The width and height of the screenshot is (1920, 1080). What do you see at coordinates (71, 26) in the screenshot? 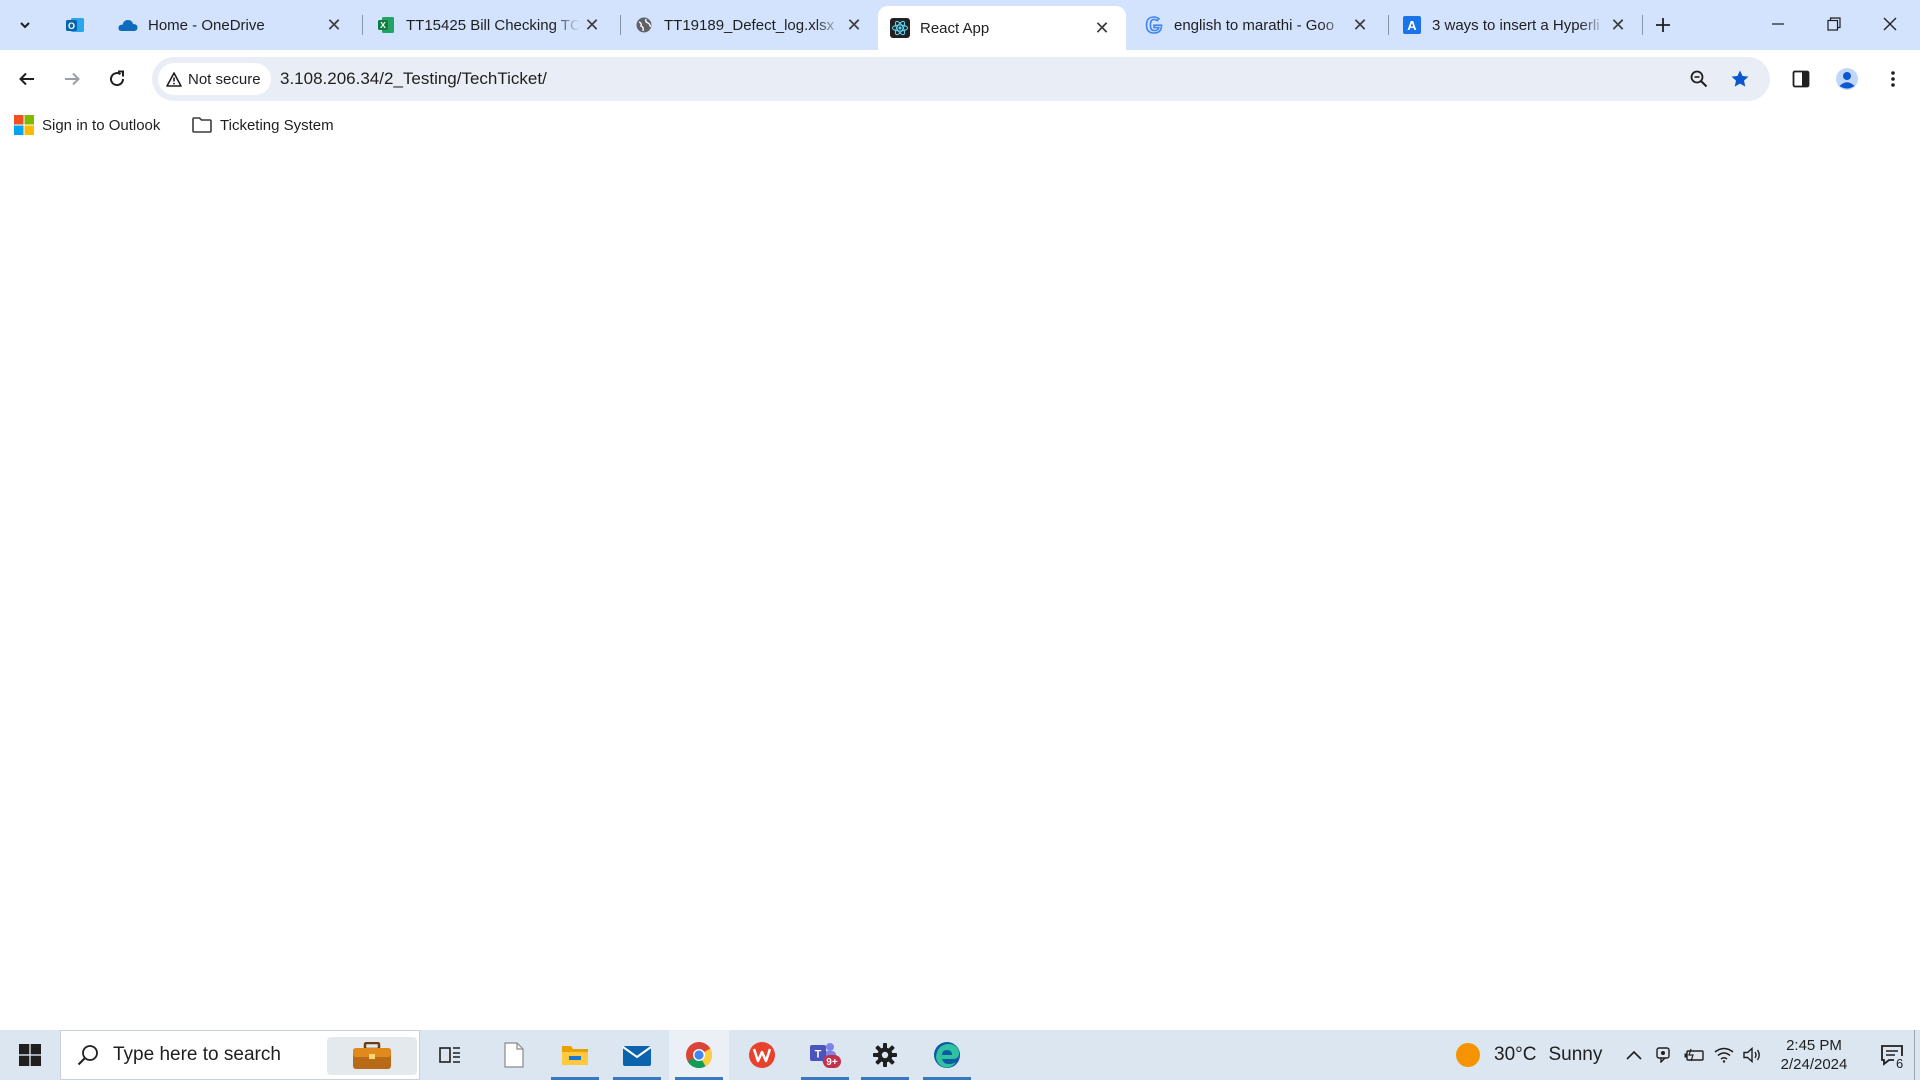
I see `svg-text: O` at bounding box center [71, 26].